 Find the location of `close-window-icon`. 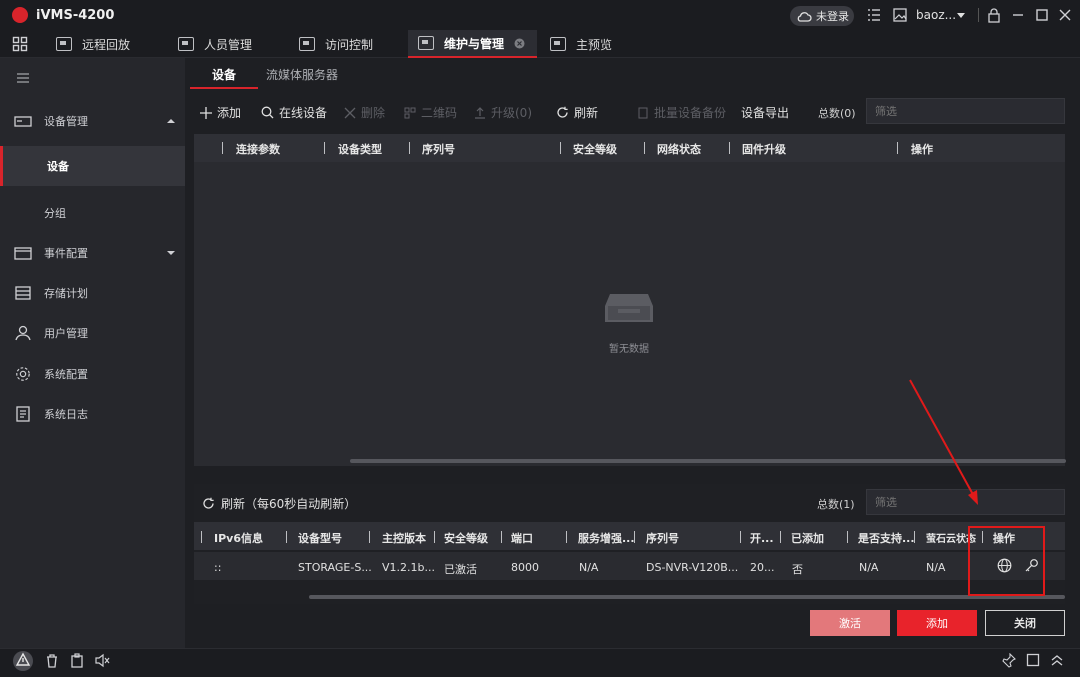

close-window-icon is located at coordinates (1065, 15).